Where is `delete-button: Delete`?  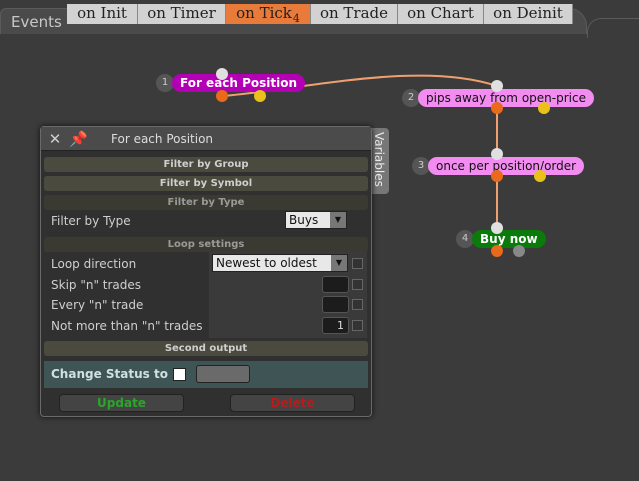 delete-button: Delete is located at coordinates (292, 403).